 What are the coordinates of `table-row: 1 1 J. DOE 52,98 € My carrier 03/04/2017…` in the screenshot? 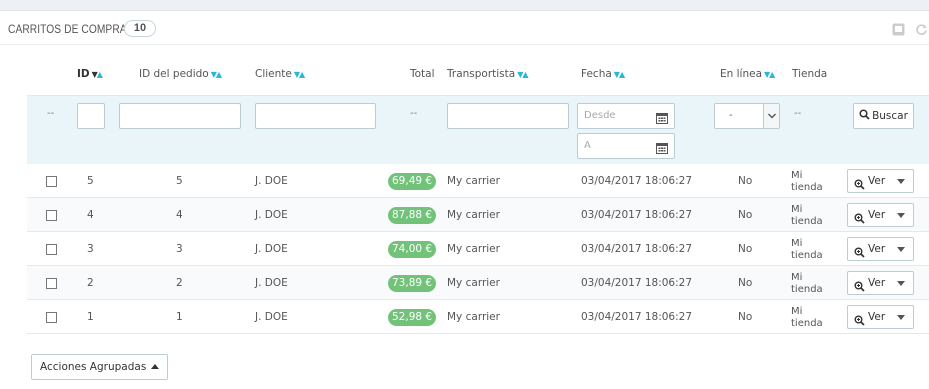 It's located at (478, 317).